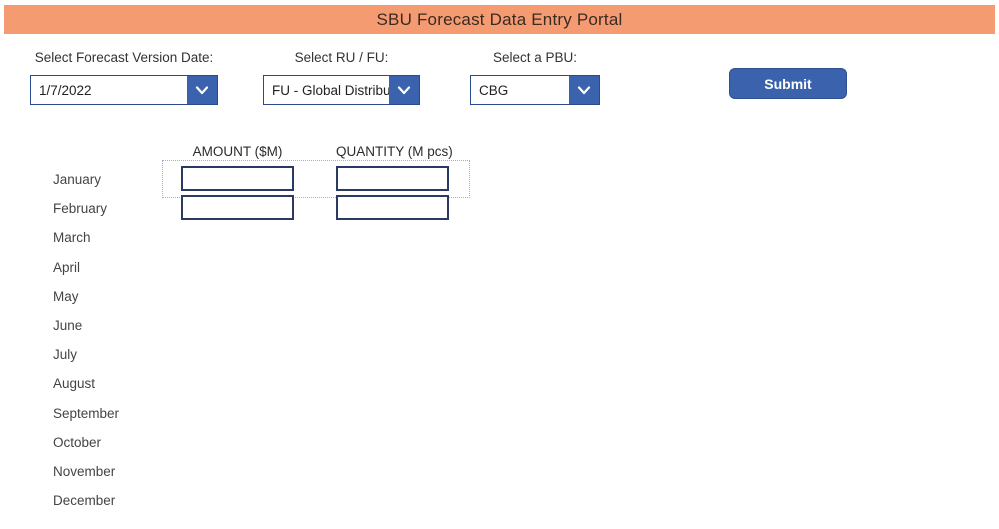 This screenshot has height=529, width=999. I want to click on forecast-version-dropdown: 1/7/2022, so click(124, 90).